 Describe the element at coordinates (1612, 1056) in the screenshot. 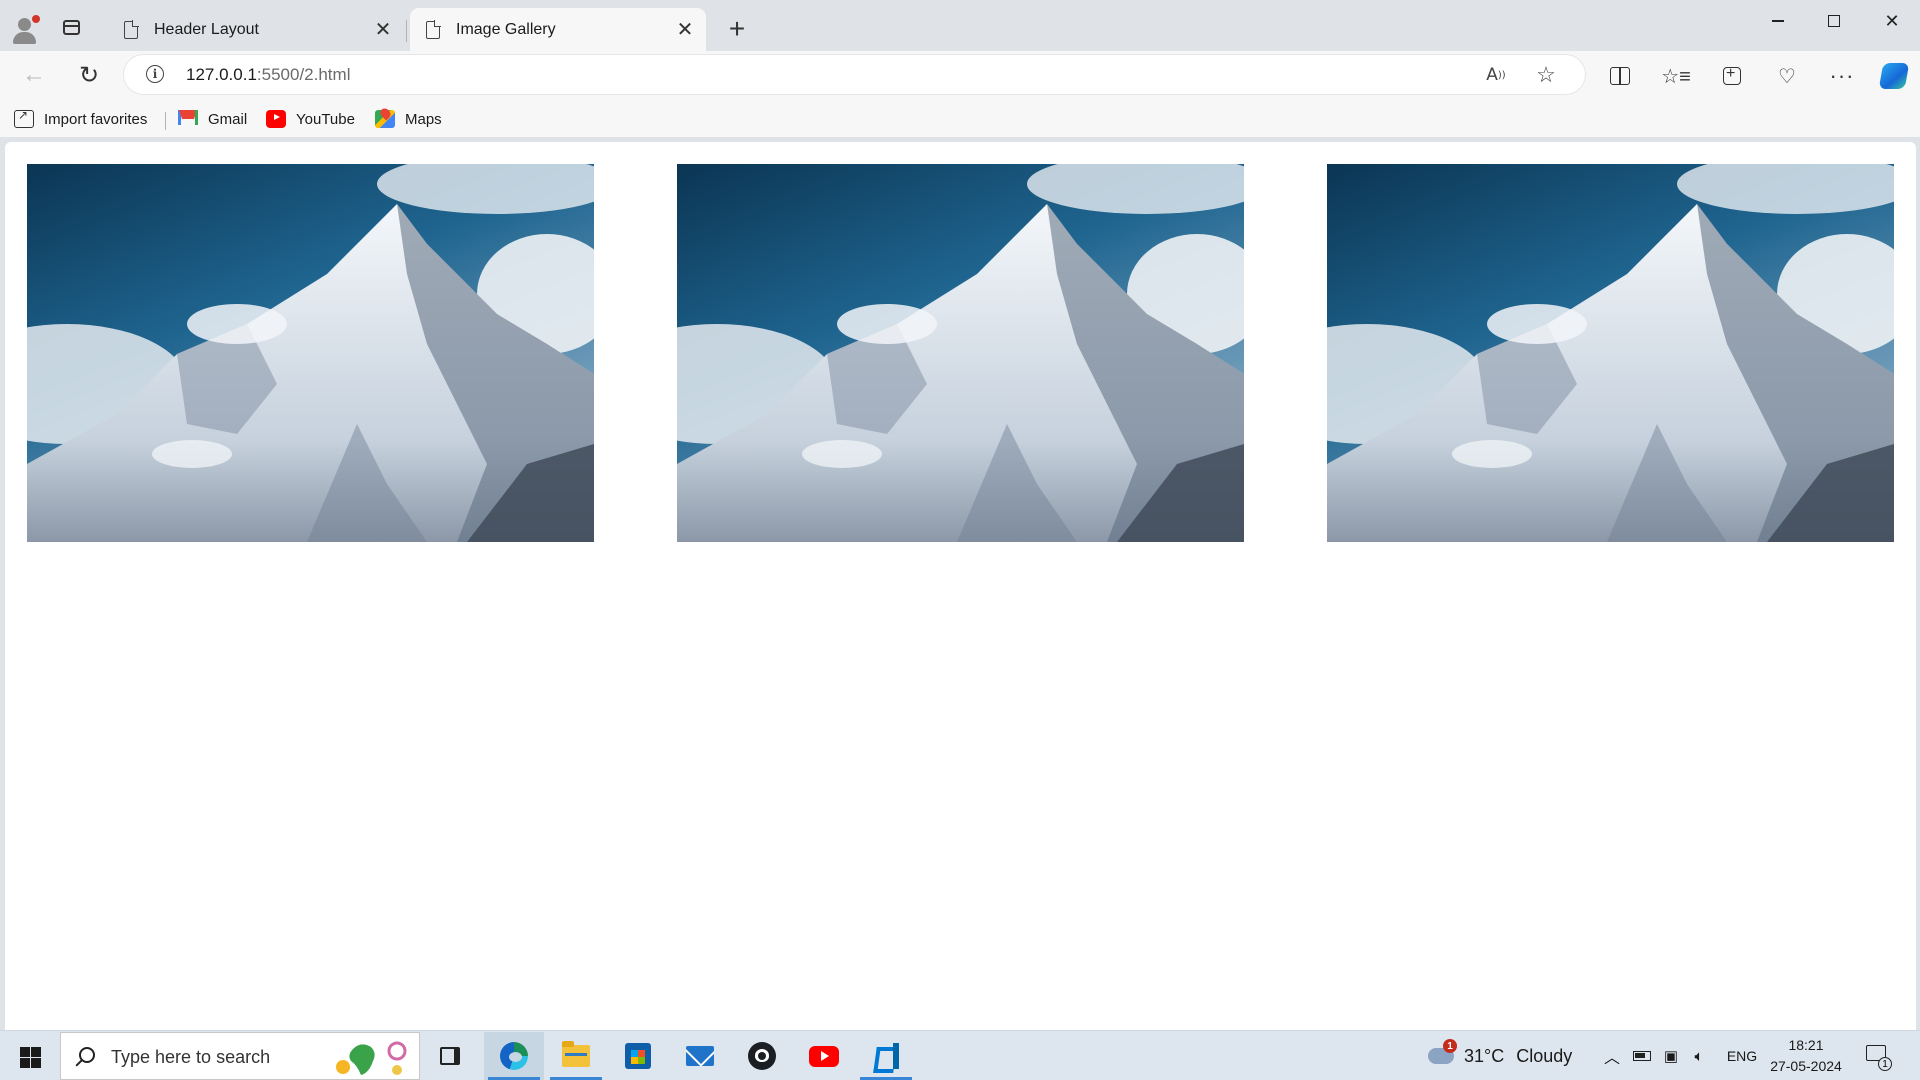

I see `show-hidden-icons-chevron-icon: ︿` at that location.